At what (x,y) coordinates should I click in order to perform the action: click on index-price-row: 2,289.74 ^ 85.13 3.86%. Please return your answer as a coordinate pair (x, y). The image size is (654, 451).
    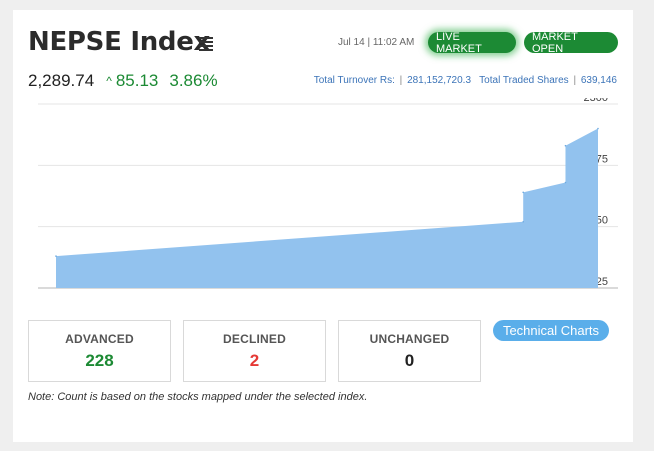
    Looking at the image, I should click on (123, 81).